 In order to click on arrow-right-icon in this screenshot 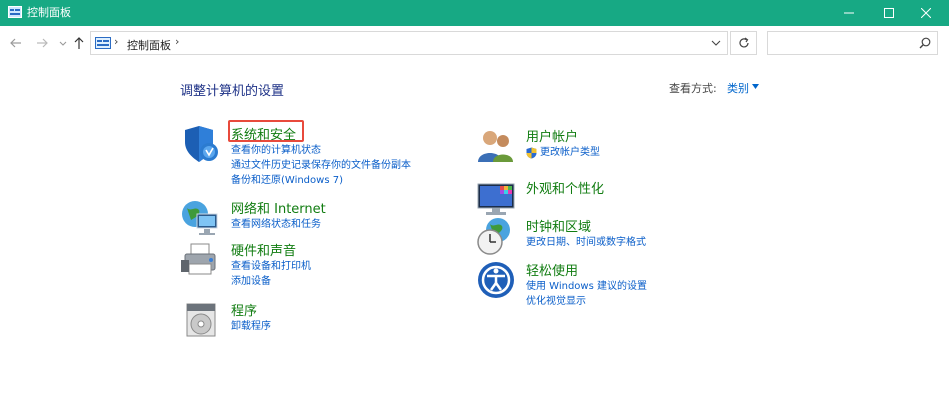, I will do `click(42, 43)`.